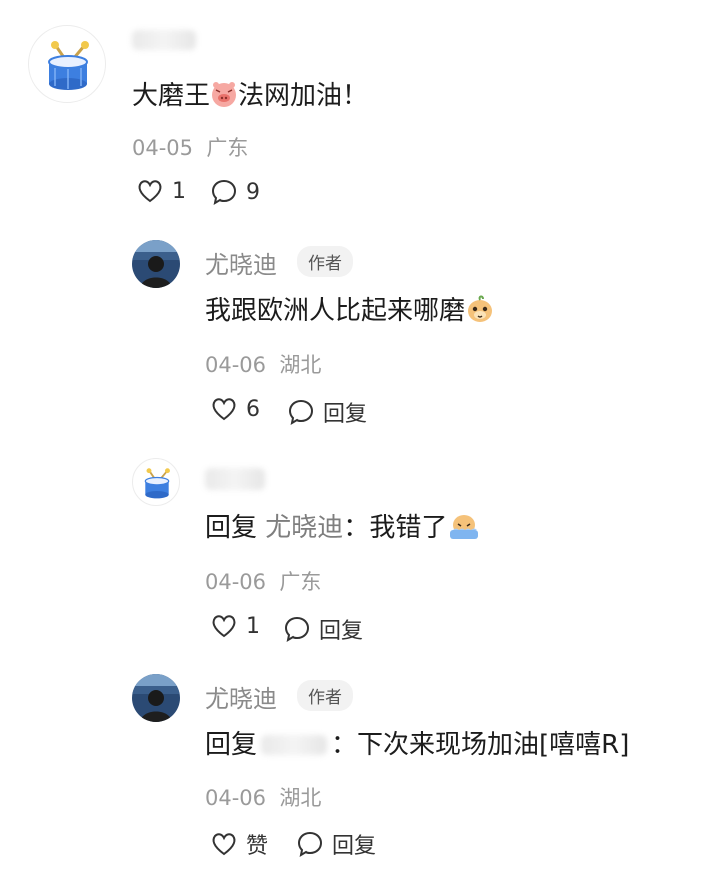  What do you see at coordinates (239, 844) in the screenshot?
I see `reply-like-button: 赞` at bounding box center [239, 844].